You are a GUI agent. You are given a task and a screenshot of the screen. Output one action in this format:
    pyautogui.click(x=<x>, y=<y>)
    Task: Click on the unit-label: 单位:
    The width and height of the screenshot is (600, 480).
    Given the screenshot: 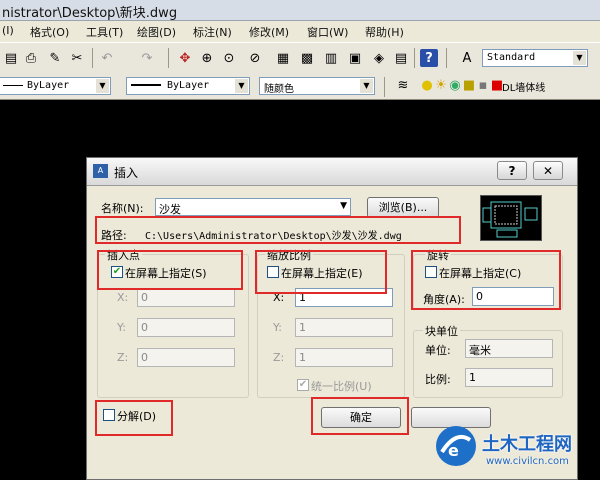 What is the action you would take?
    pyautogui.click(x=438, y=350)
    